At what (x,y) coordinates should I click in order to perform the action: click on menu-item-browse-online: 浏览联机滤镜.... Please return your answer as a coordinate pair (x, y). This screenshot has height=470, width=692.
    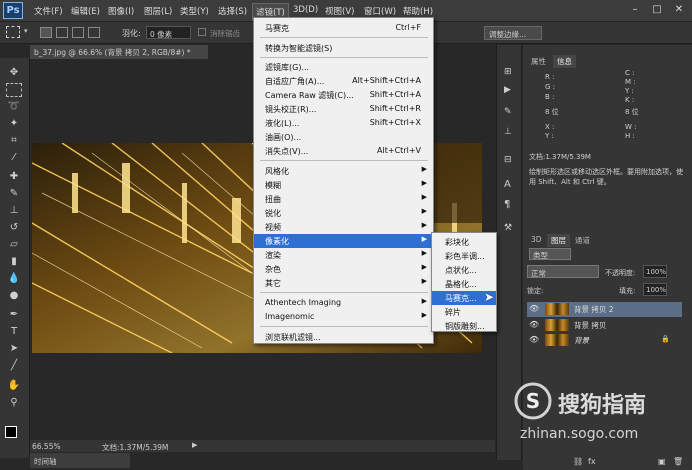
    Looking at the image, I should click on (343, 337).